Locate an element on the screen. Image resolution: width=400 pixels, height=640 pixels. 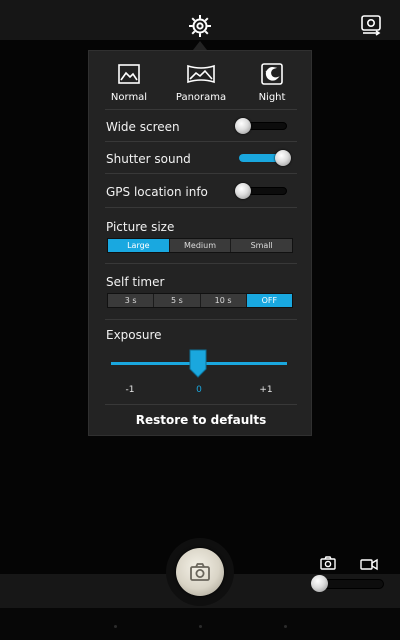
scene-modes: Normal Panorama Night is located at coordinates (201, 83).